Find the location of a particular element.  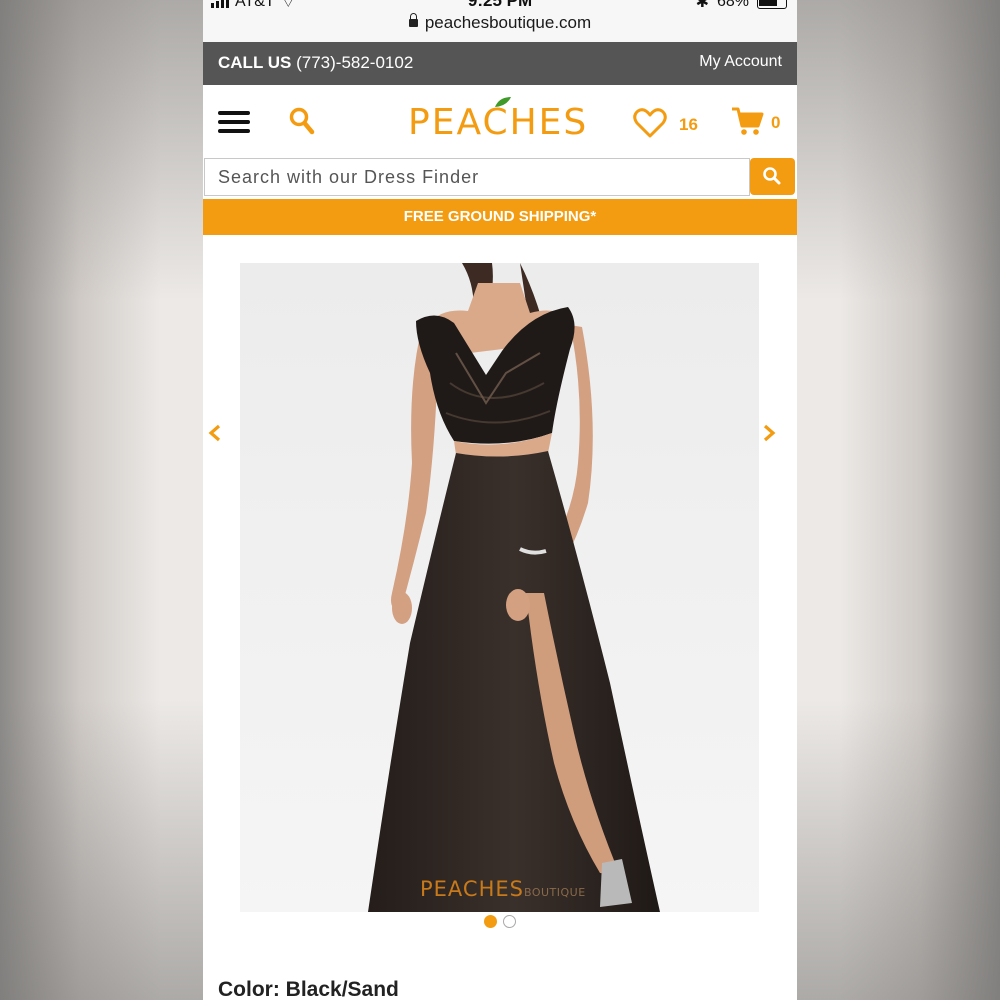

address-bar: peachesboutique.com is located at coordinates (500, 23).